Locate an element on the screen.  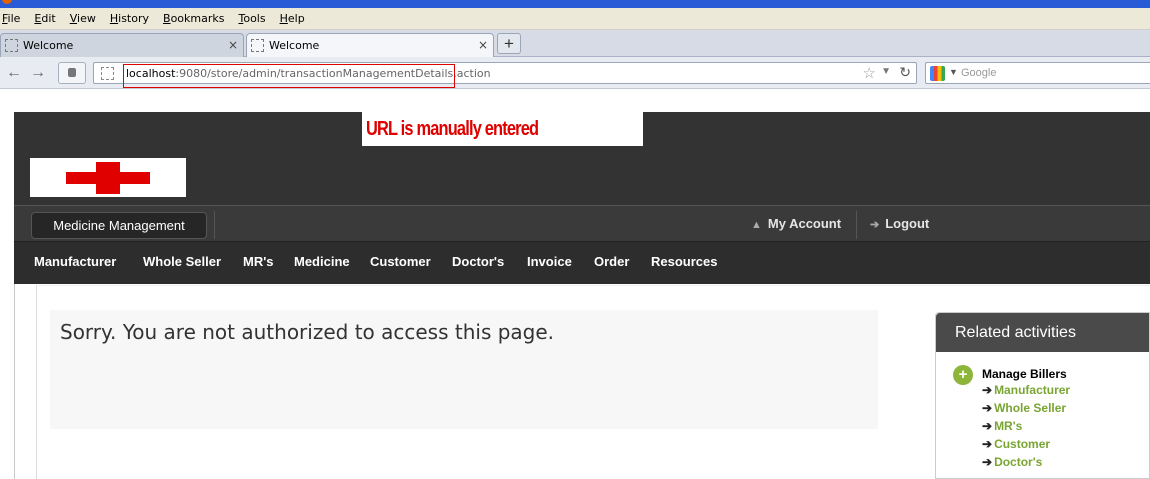
tab-welcome-1: Welcome × is located at coordinates (122, 45).